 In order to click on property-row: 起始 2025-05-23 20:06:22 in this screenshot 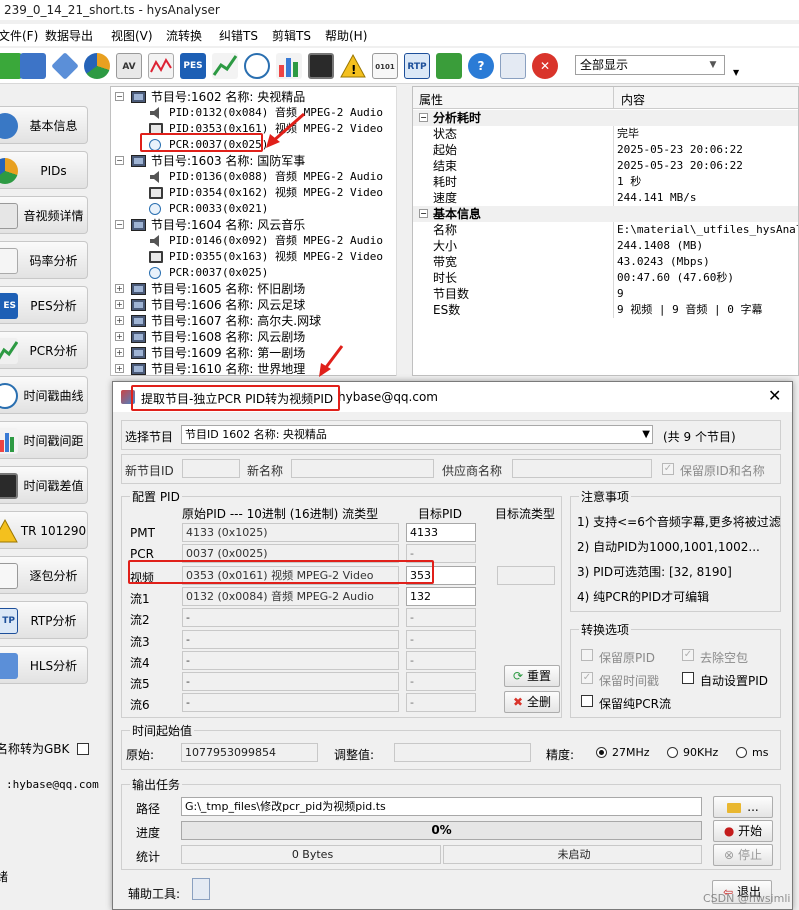, I will do `click(605, 150)`.